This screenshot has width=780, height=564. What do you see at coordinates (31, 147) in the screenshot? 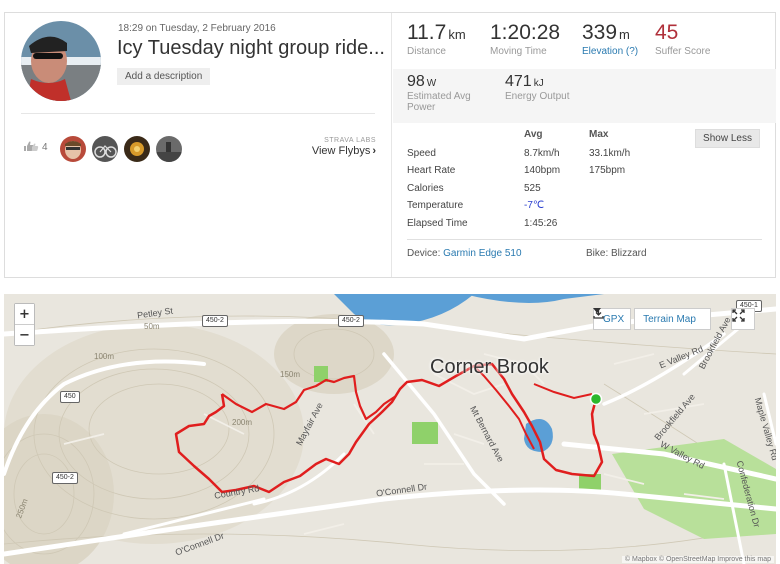
I see `kudos-icon` at bounding box center [31, 147].